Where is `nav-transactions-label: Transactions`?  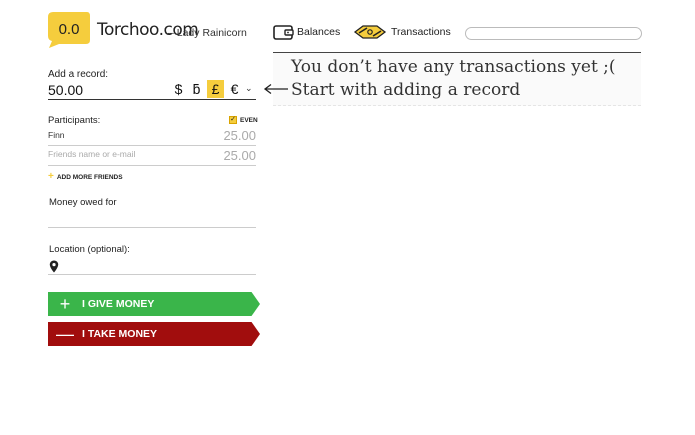
nav-transactions-label: Transactions is located at coordinates (421, 32).